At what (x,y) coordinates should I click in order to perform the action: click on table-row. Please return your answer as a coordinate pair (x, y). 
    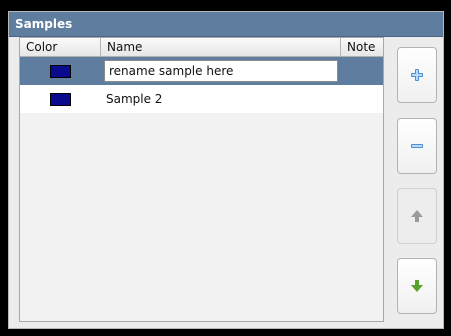
    Looking at the image, I should click on (201, 71).